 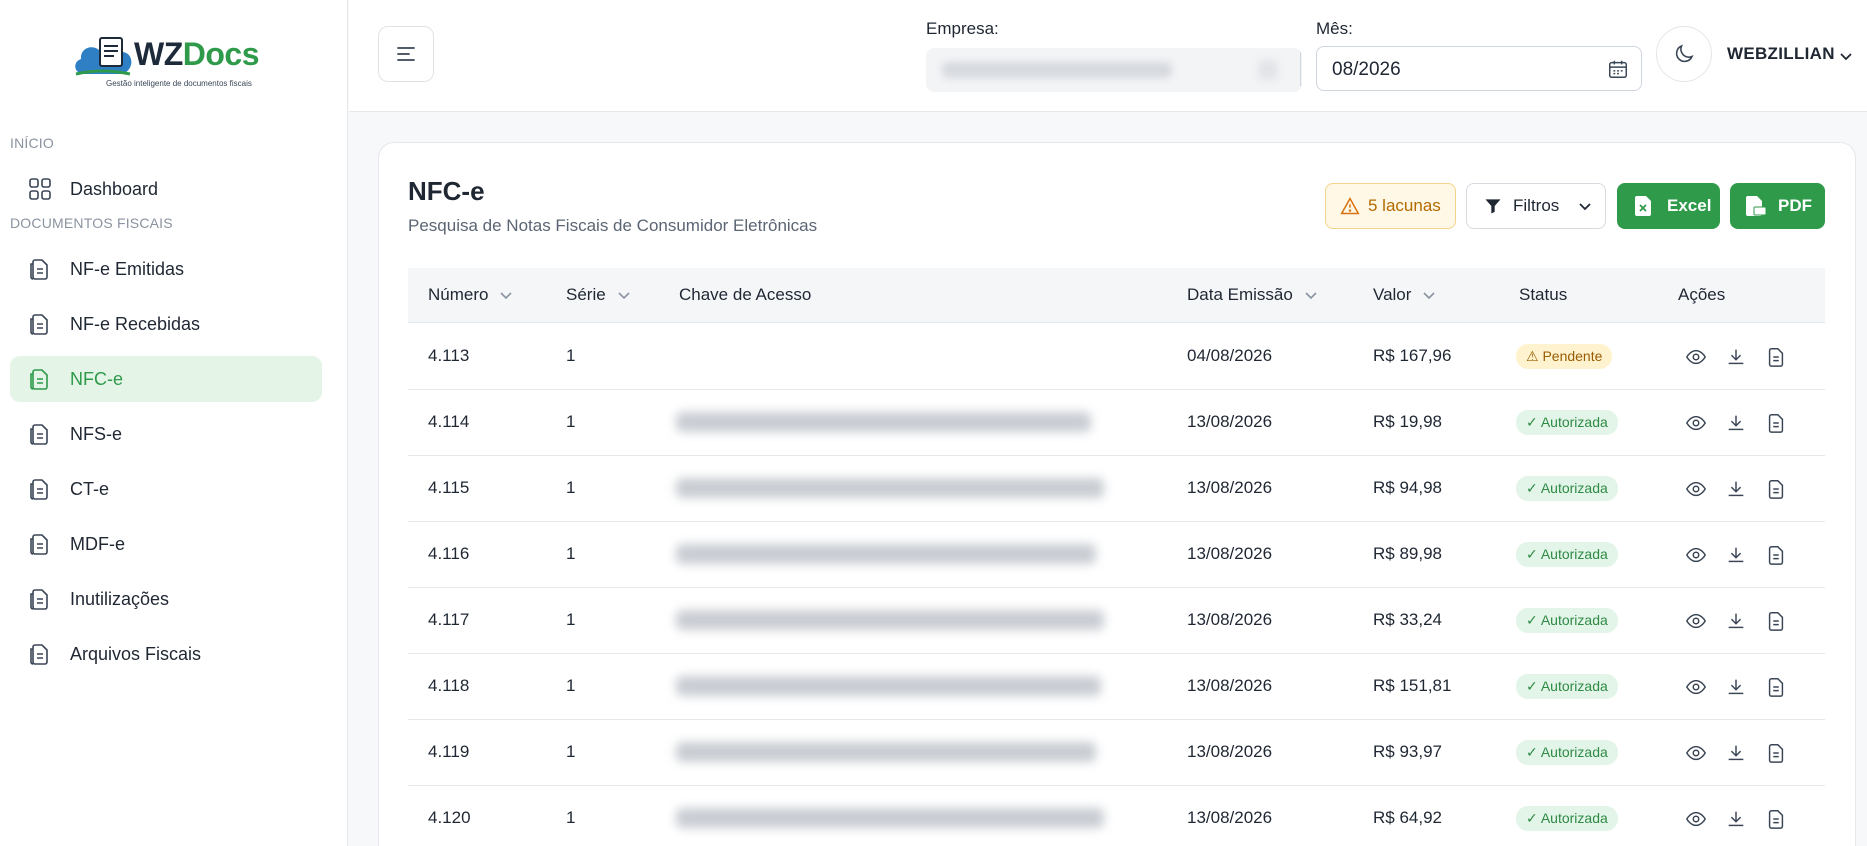 What do you see at coordinates (1116, 621) in the screenshot?
I see `table-row: 4.117 1 13/08/2026 R$ 33,24 ✓ Autorizada` at bounding box center [1116, 621].